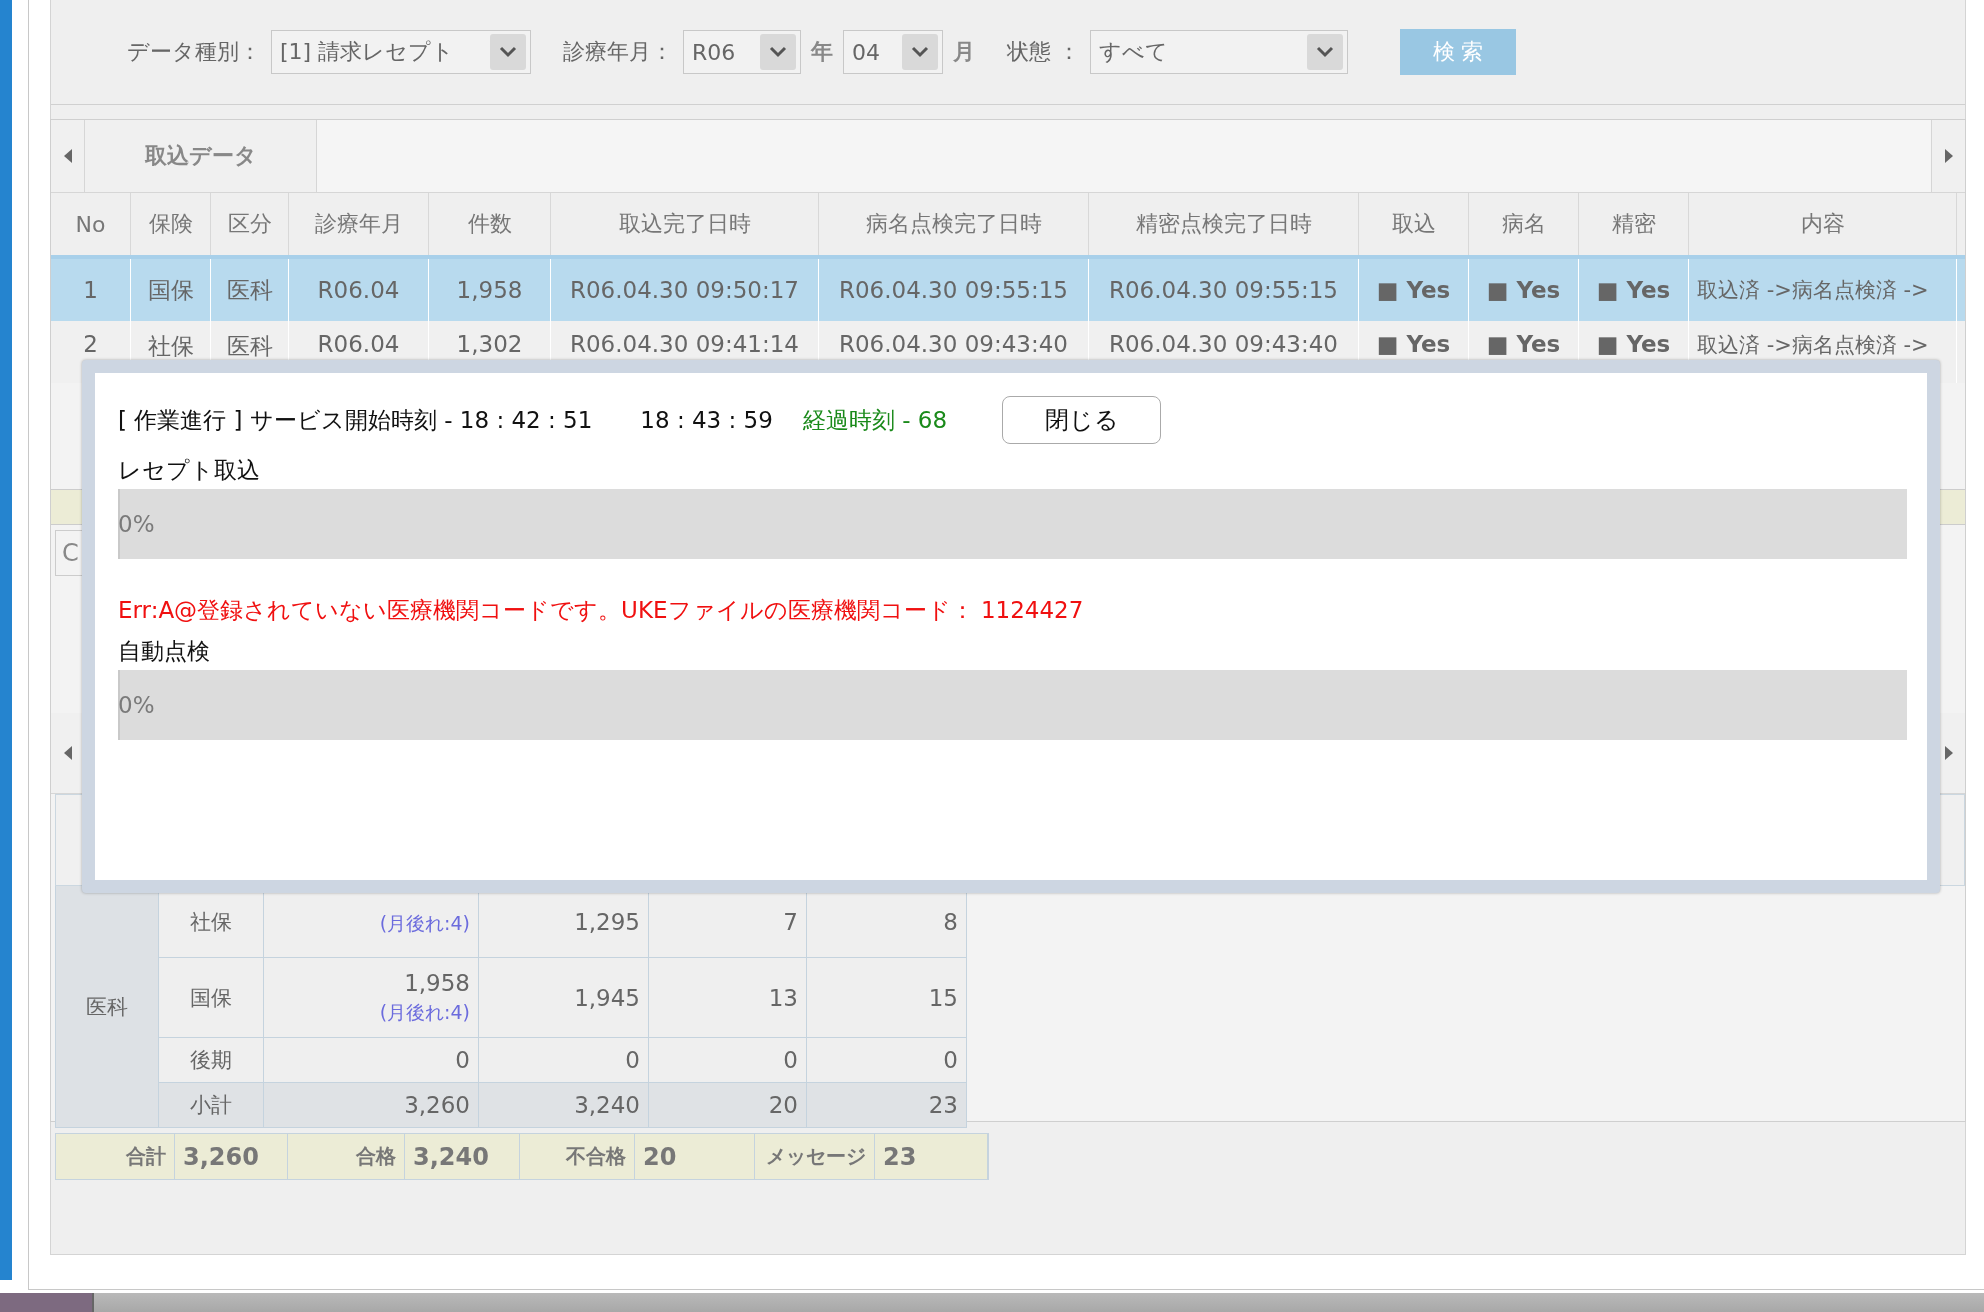 The height and width of the screenshot is (1312, 1984). Describe the element at coordinates (1219, 52) in the screenshot. I see `select-field: すべて` at that location.